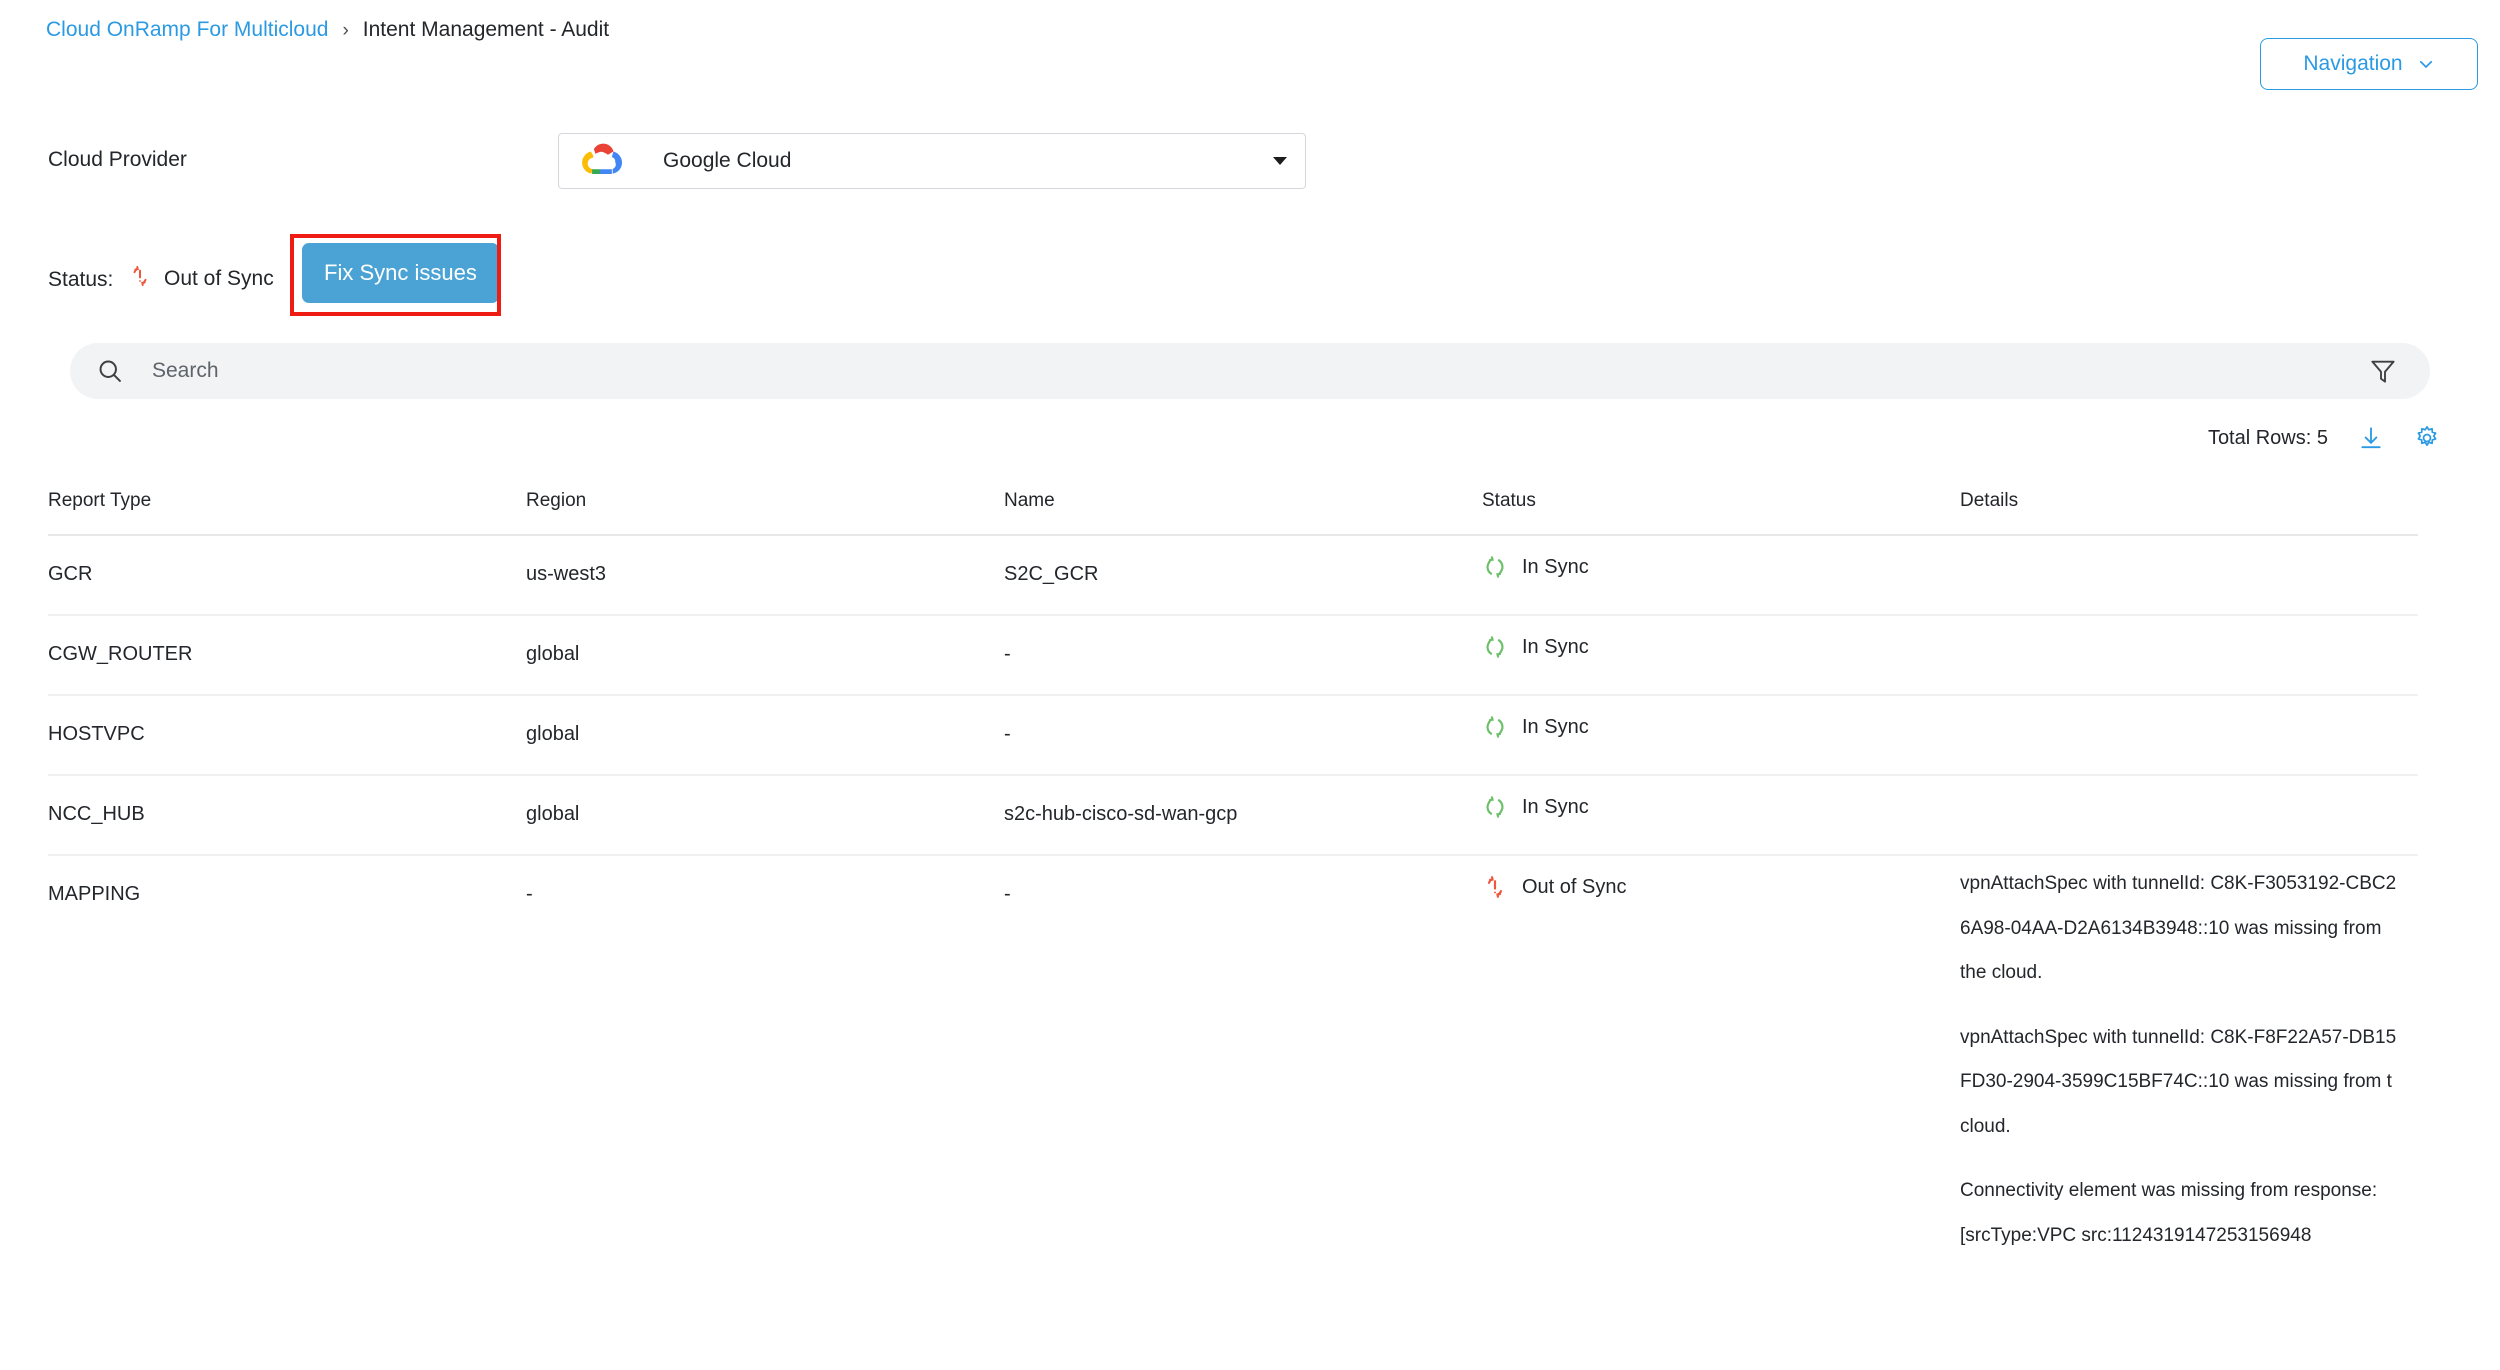  Describe the element at coordinates (2426, 64) in the screenshot. I see `chevron-down-icon` at that location.